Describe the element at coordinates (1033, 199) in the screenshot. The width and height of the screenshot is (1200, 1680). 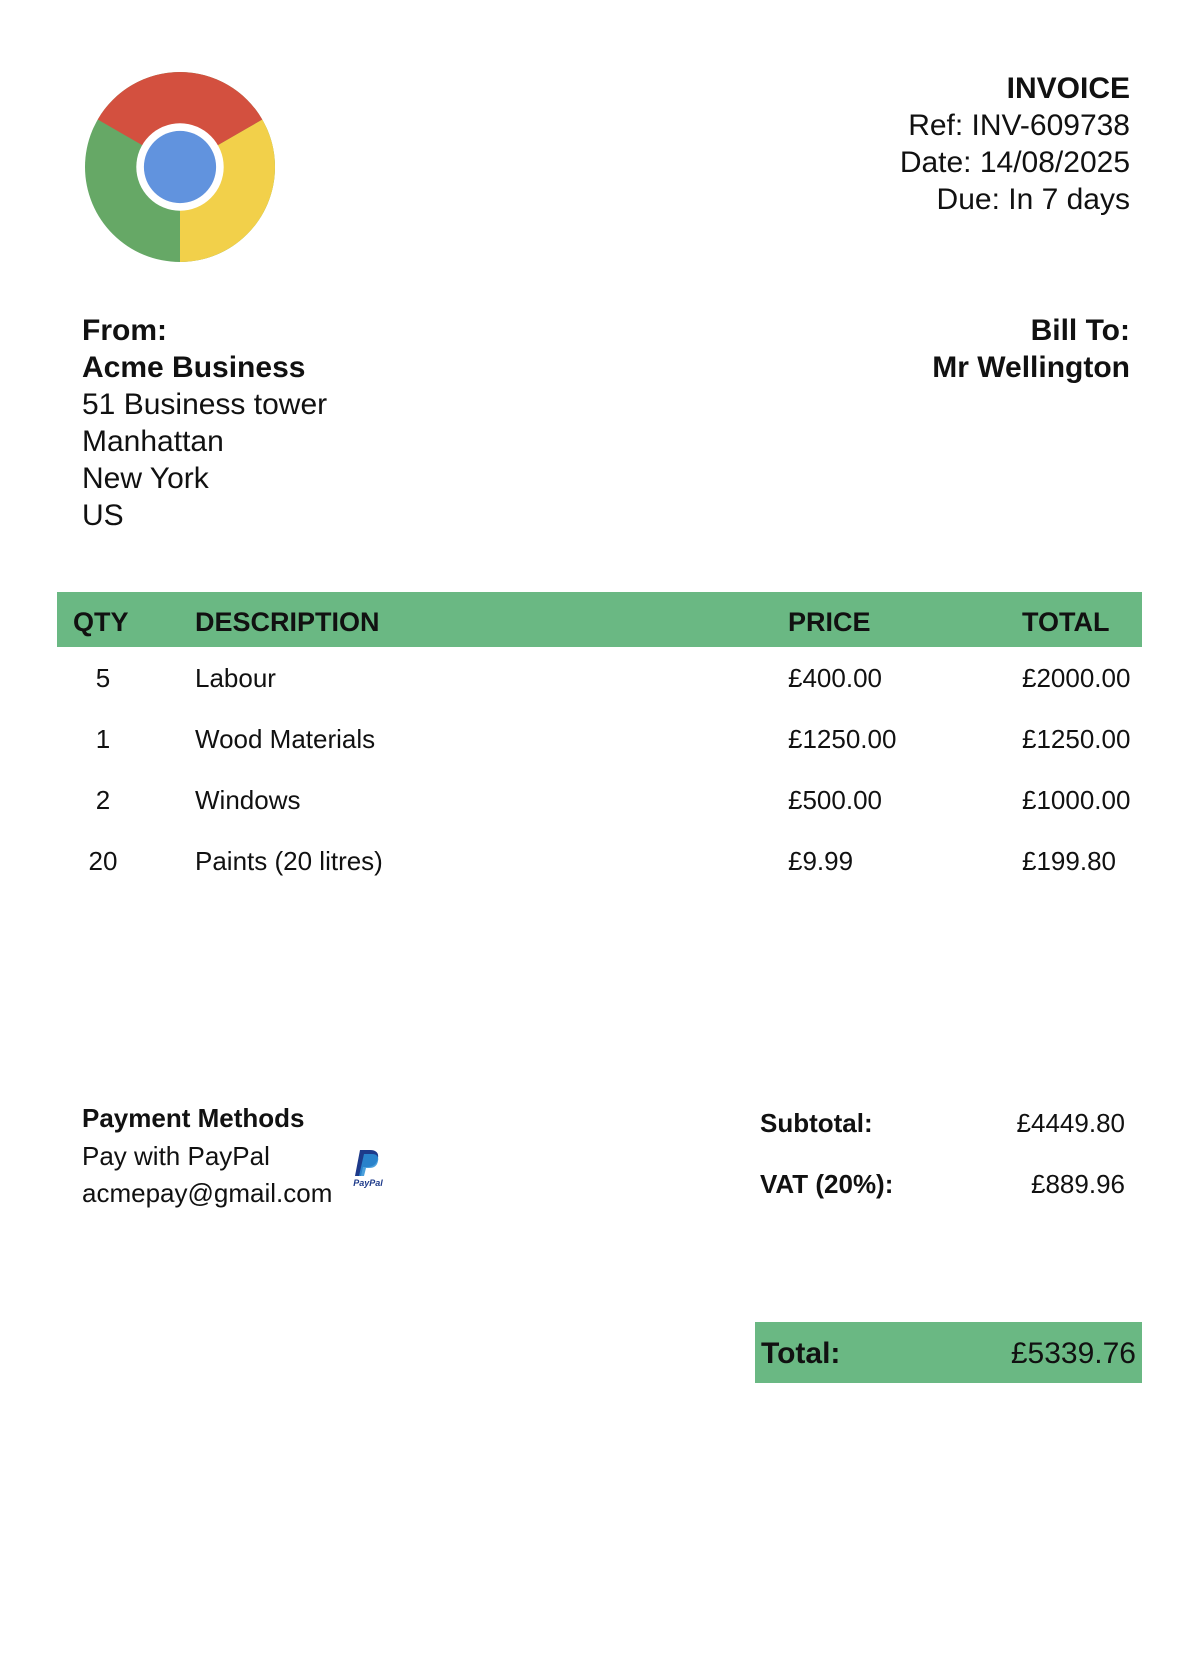
I see `invoice-due: Due: In 7 days` at that location.